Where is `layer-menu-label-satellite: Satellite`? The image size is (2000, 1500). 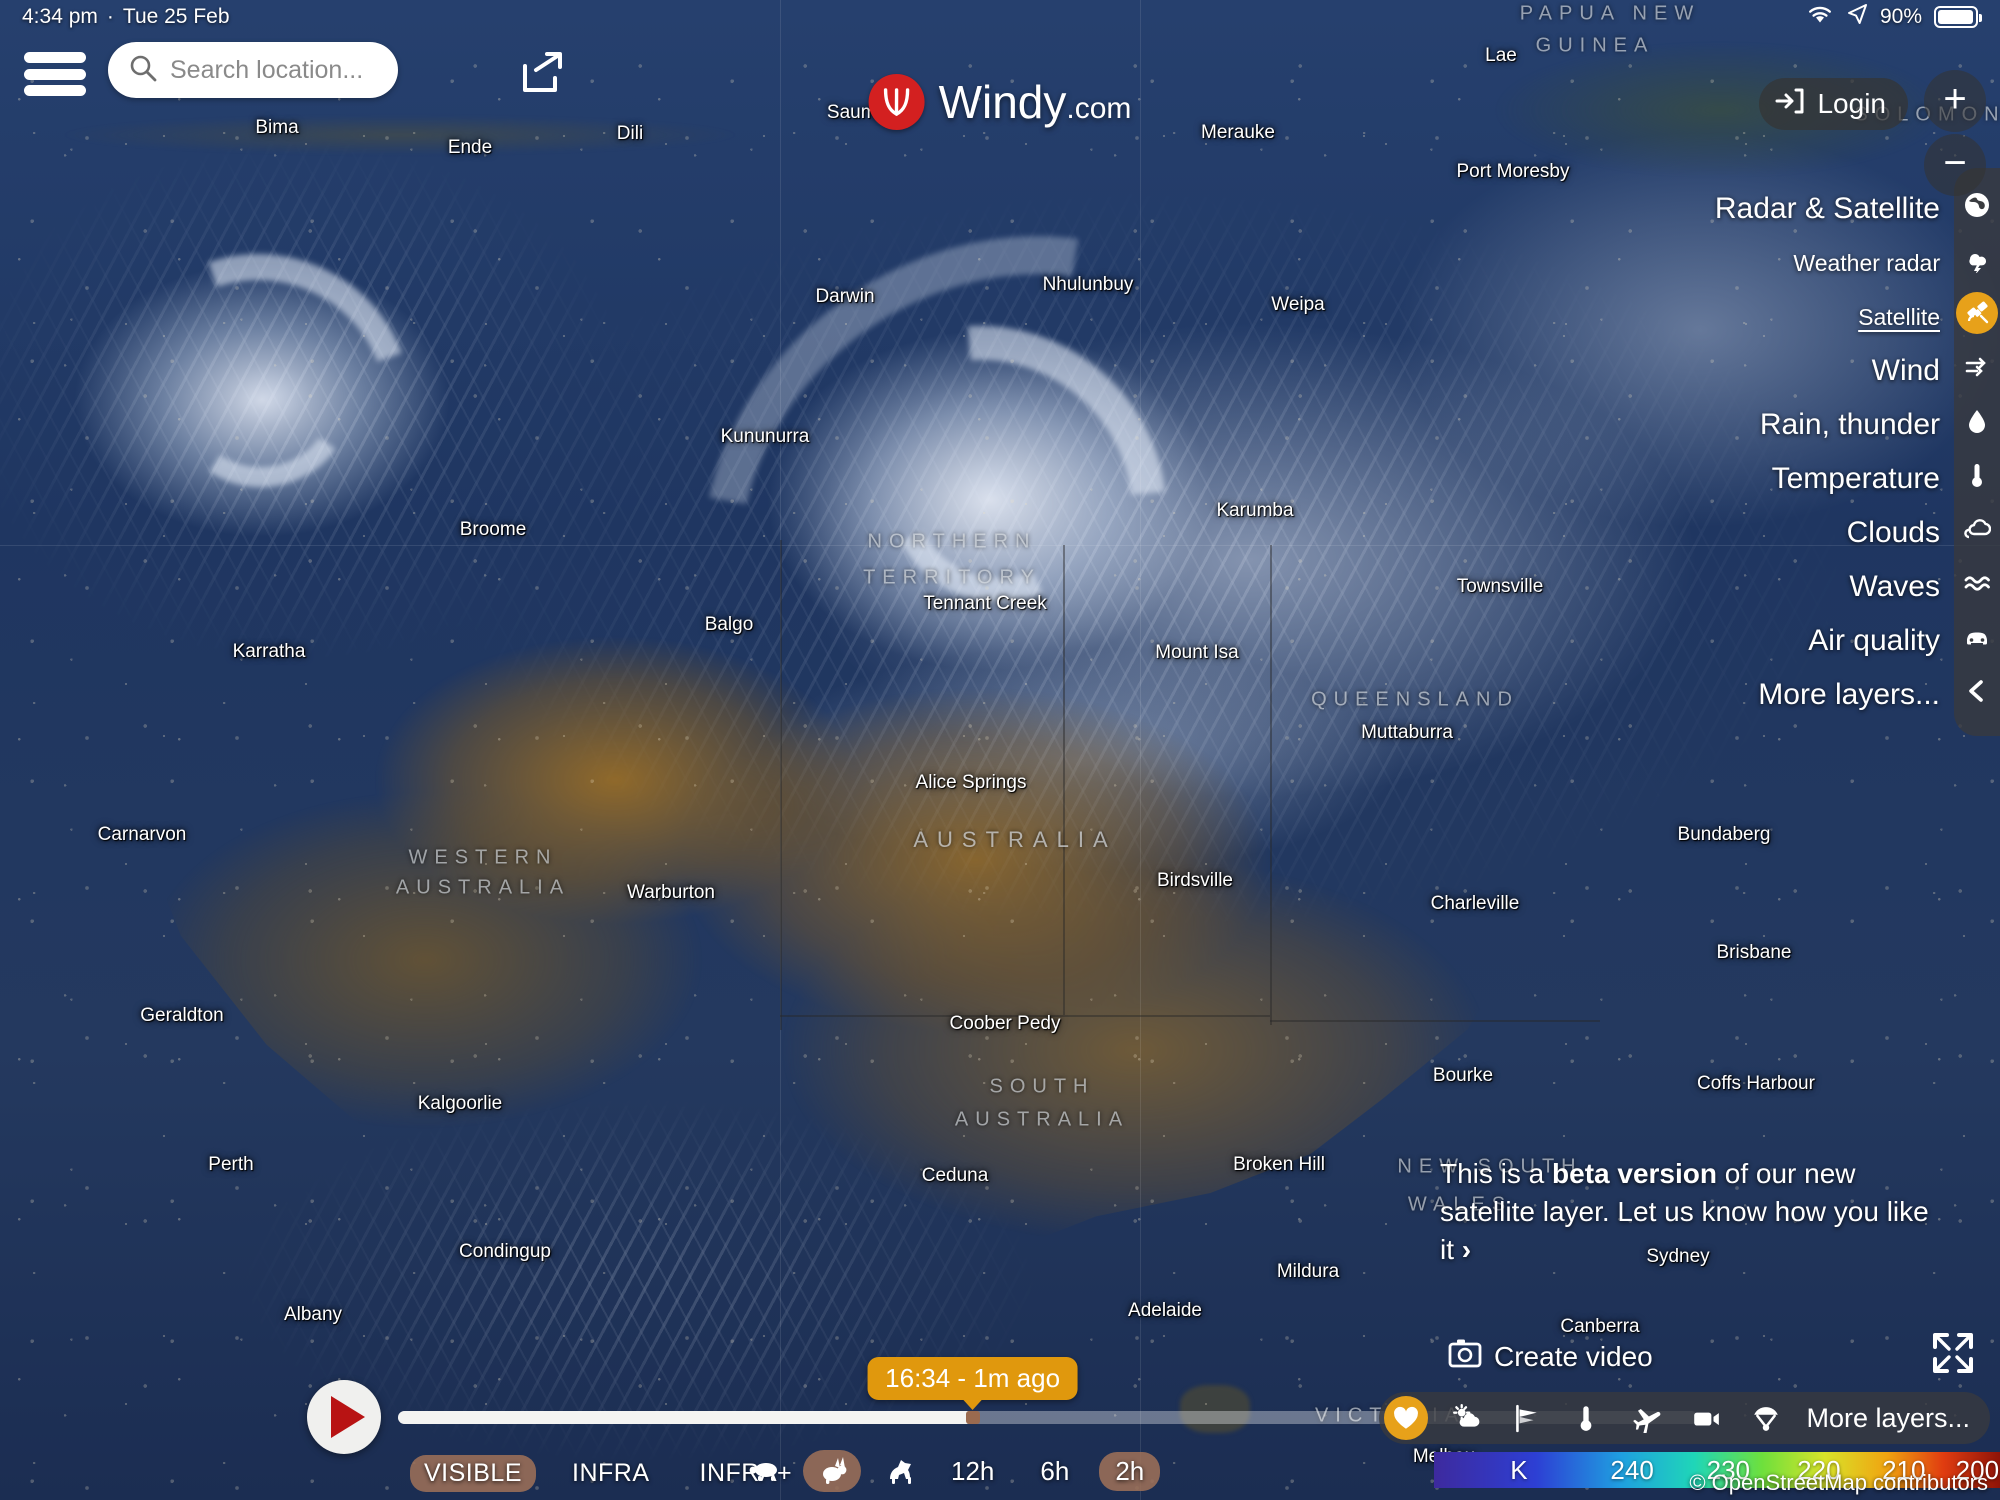
layer-menu-label-satellite: Satellite is located at coordinates (1899, 317).